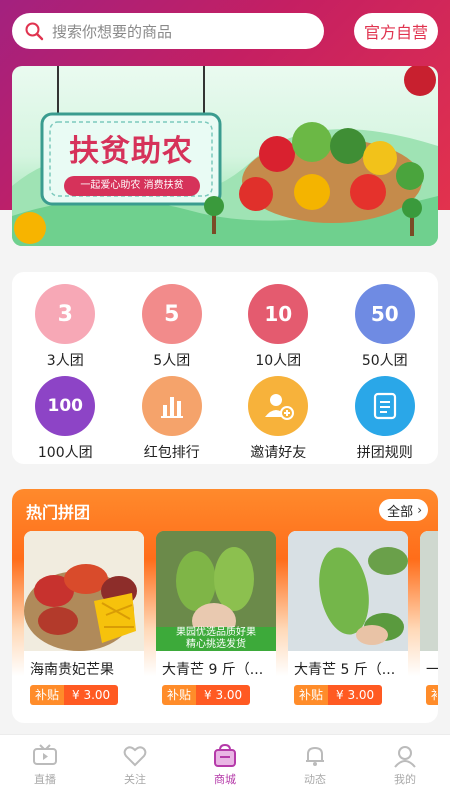 This screenshot has width=450, height=800. I want to click on tab-label: 直播, so click(45, 779).